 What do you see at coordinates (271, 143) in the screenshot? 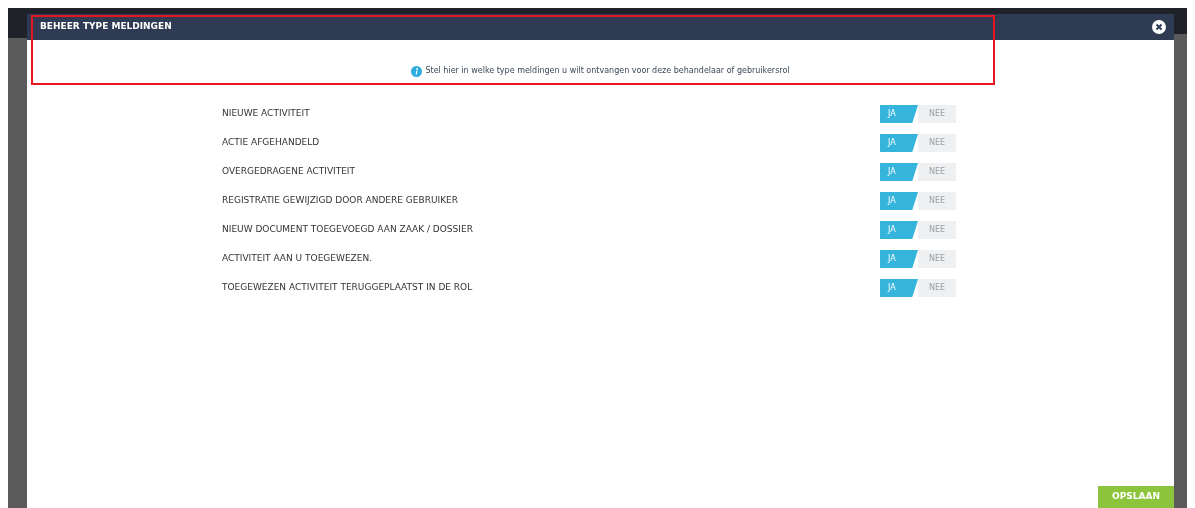
I see `setting-label: ACTIE AFGEHANDELD` at bounding box center [271, 143].